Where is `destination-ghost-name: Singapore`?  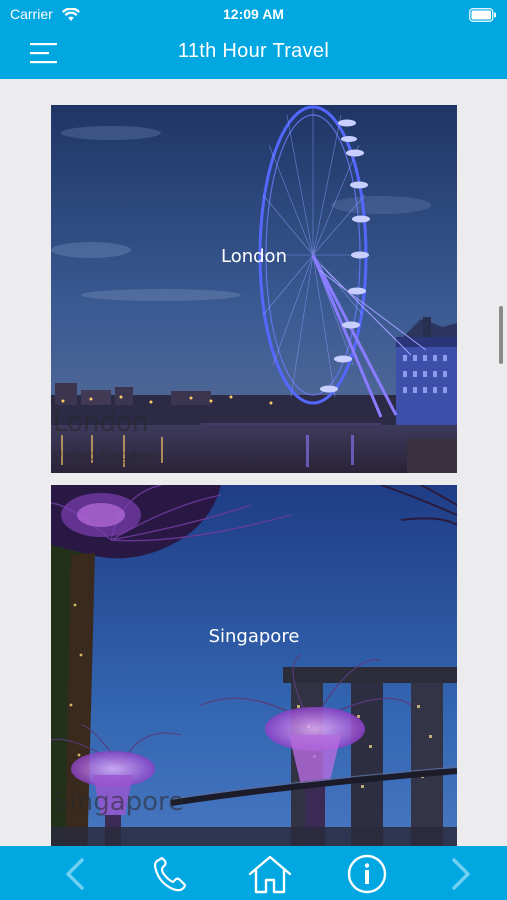 destination-ghost-name: Singapore is located at coordinates (119, 802).